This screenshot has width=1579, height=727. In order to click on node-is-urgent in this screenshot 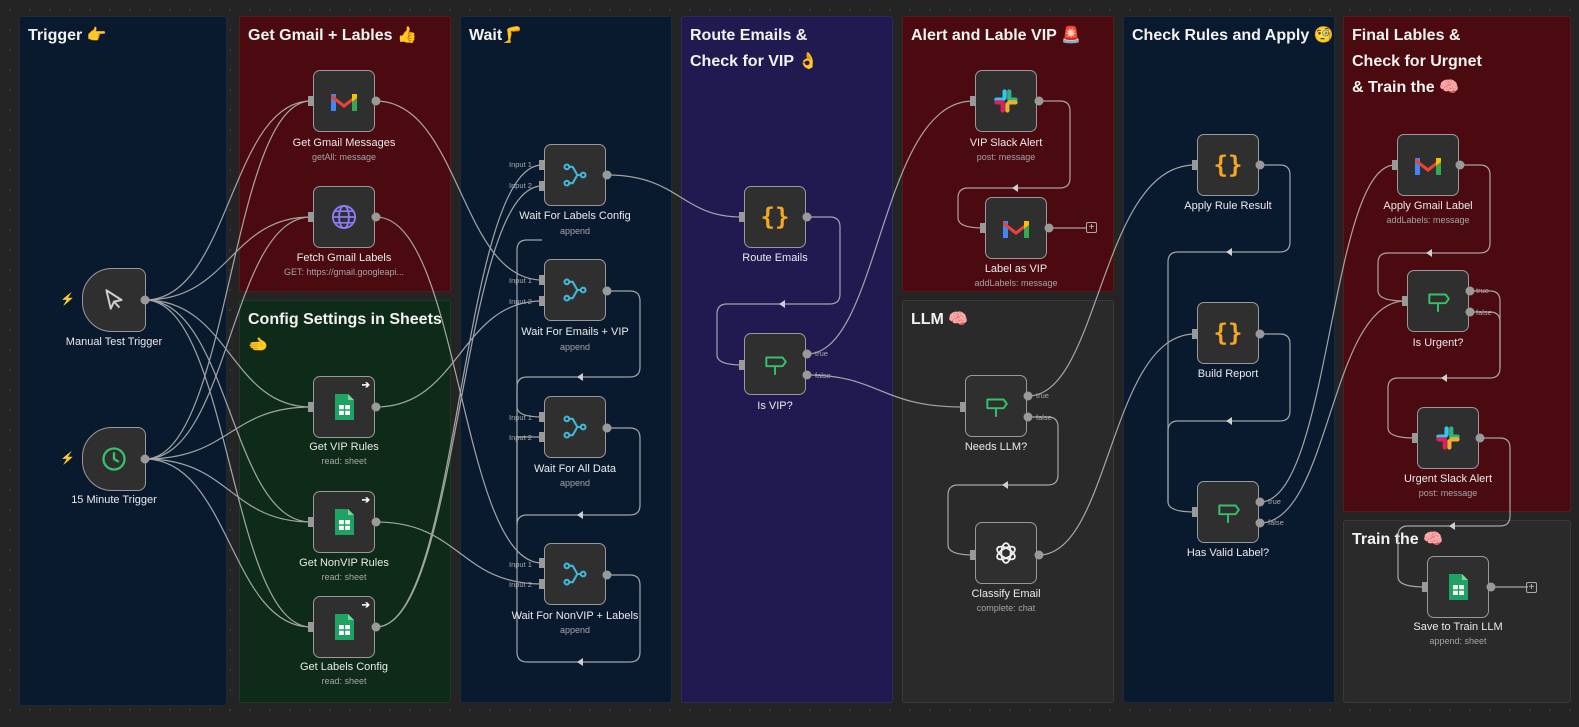, I will do `click(1438, 301)`.